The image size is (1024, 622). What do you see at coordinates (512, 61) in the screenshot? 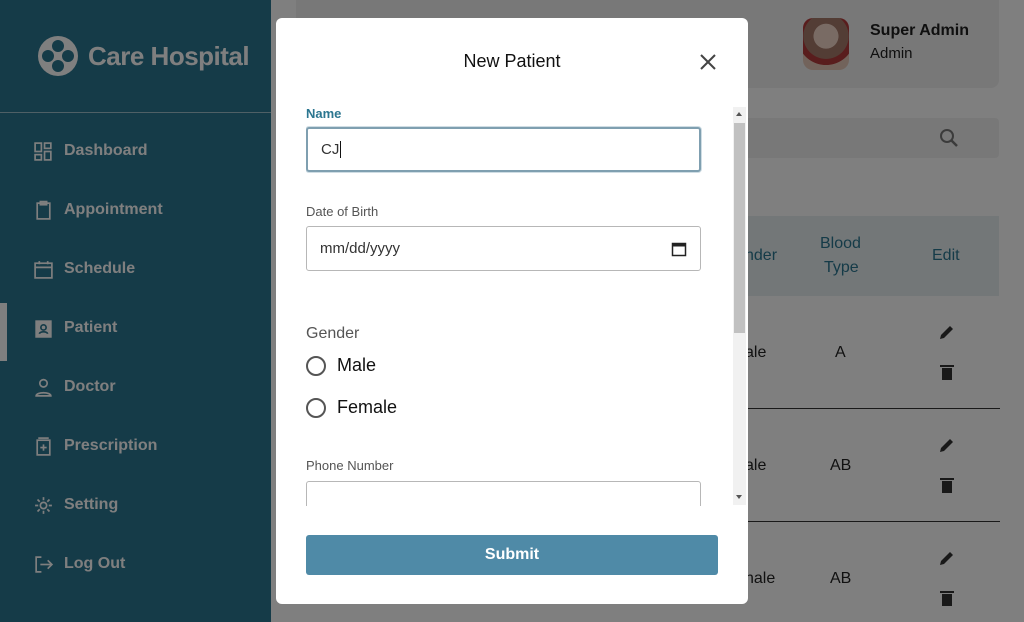
I see `modal-title: New Patient` at bounding box center [512, 61].